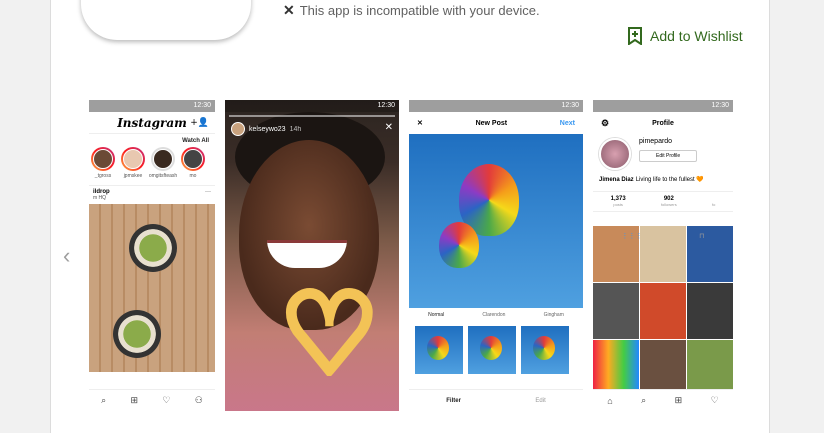  Describe the element at coordinates (496, 221) in the screenshot. I see `post-preview` at that location.